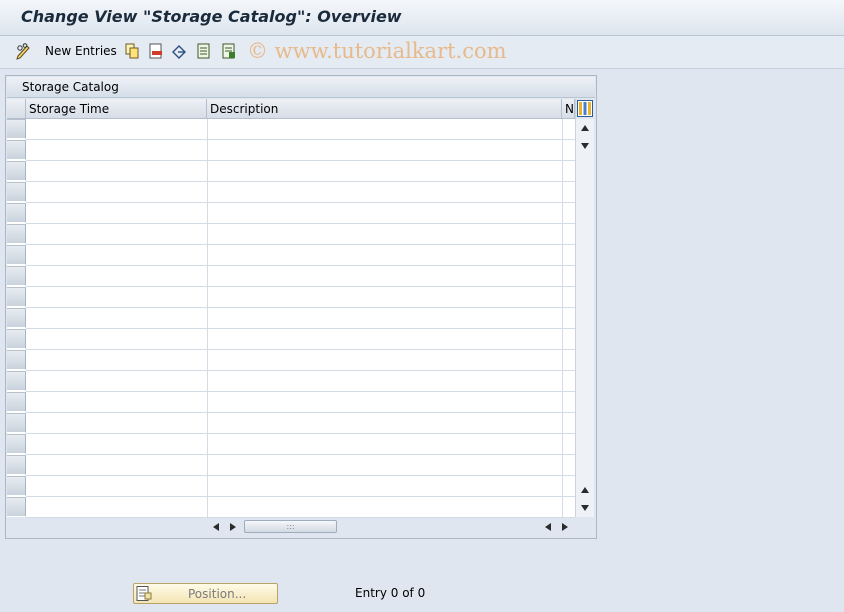 The height and width of the screenshot is (612, 844). I want to click on column-header-number: Nu, so click(568, 109).